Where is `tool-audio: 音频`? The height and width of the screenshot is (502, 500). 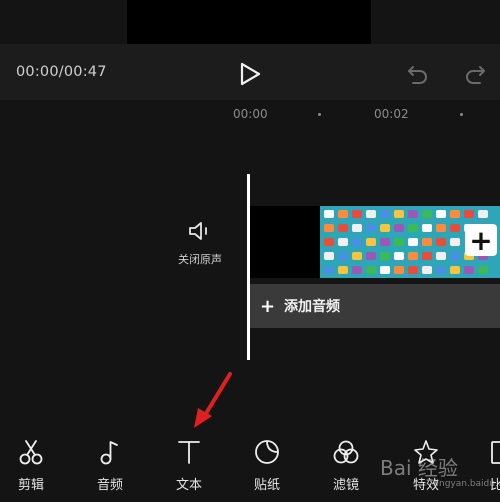
tool-audio: 音频 is located at coordinates (110, 465).